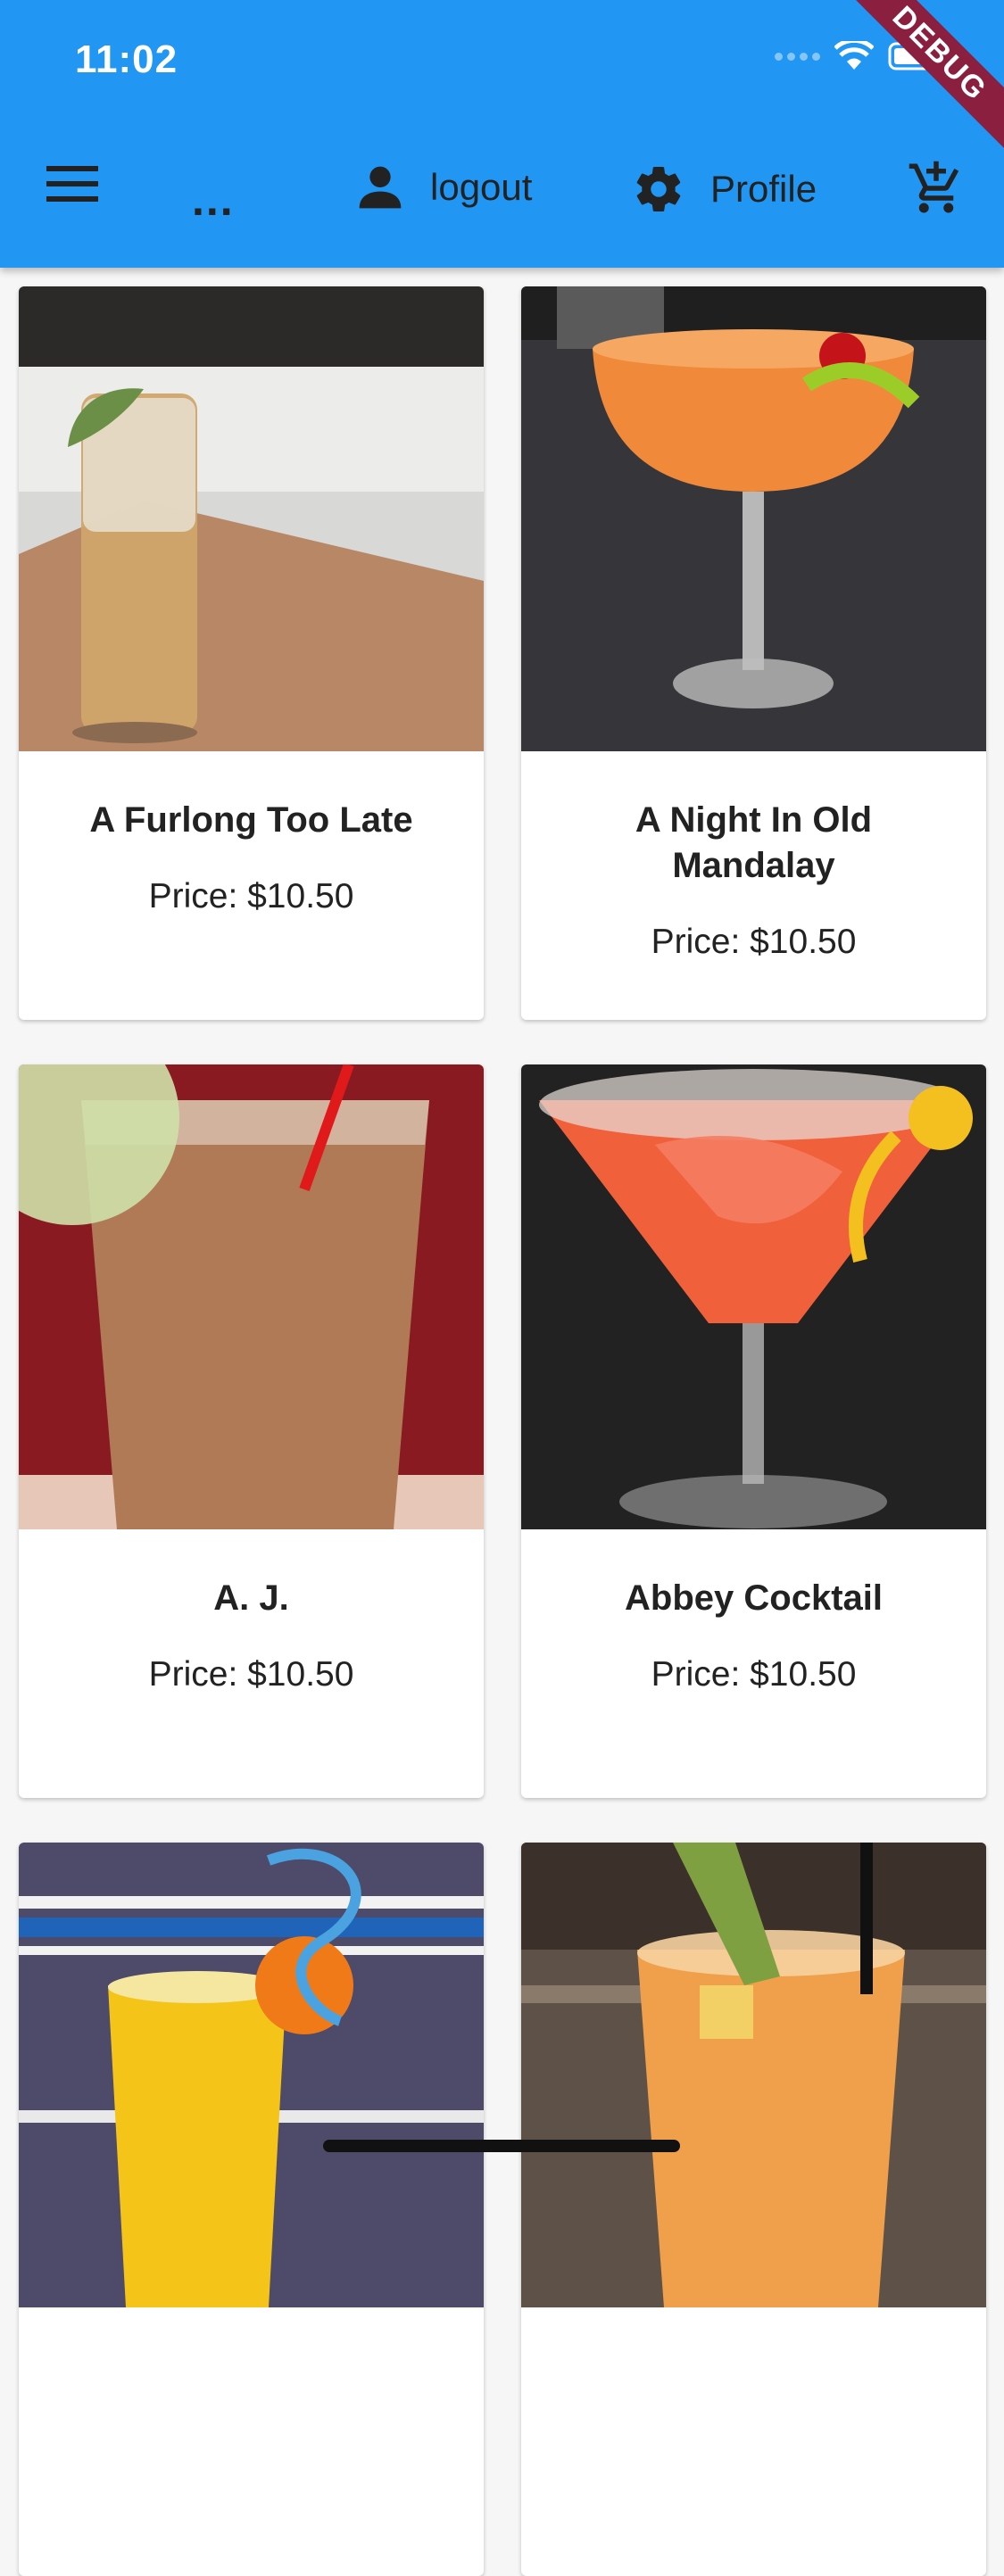 The image size is (1004, 2576). I want to click on status-time: 11:02, so click(126, 59).